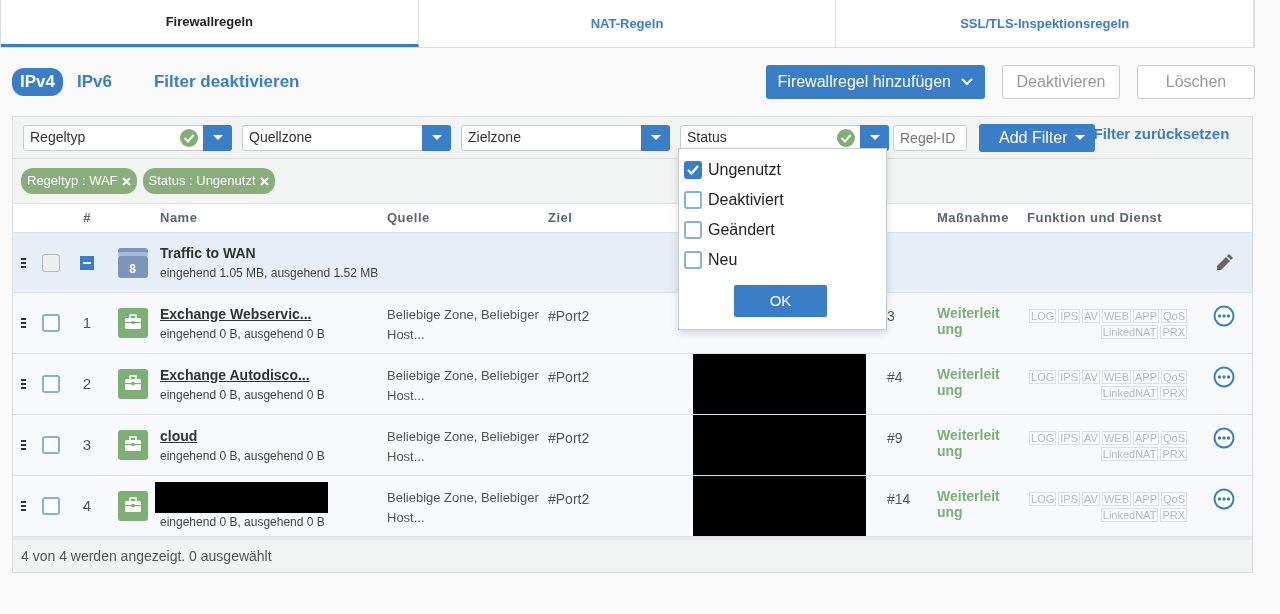 The height and width of the screenshot is (614, 1280). I want to click on column-header: Ziel, so click(561, 218).